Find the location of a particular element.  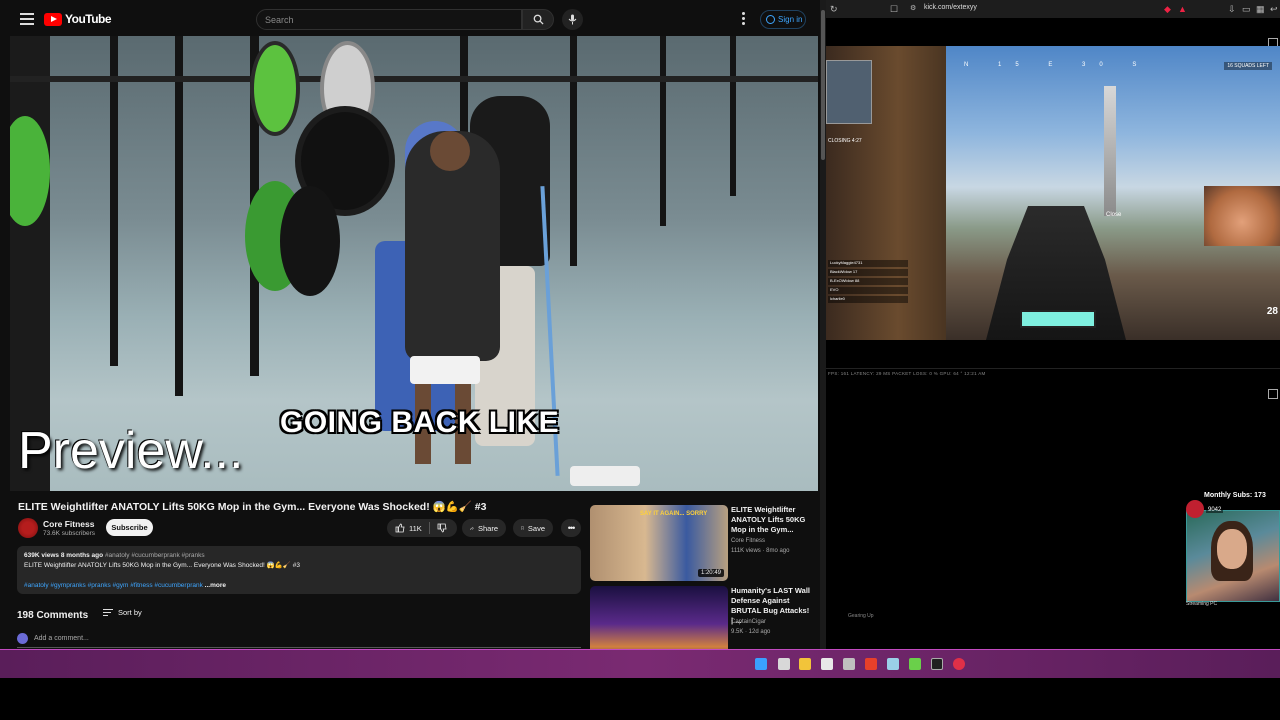

game-minimap is located at coordinates (849, 92).